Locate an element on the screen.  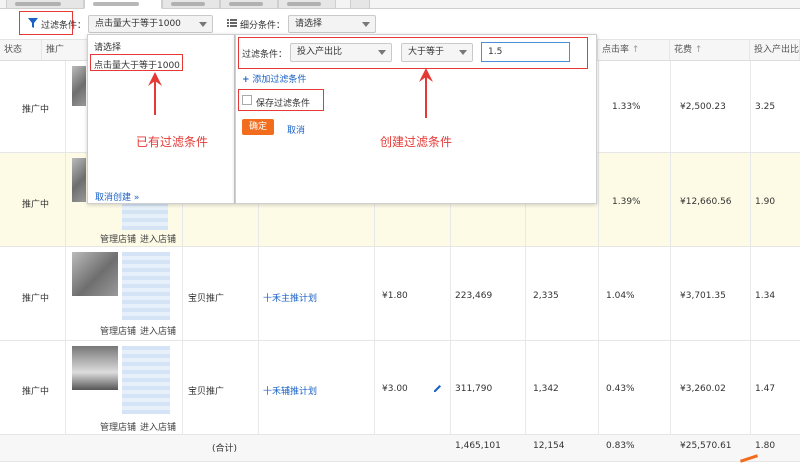
annotation-arrow is located at coordinates (426, 97).